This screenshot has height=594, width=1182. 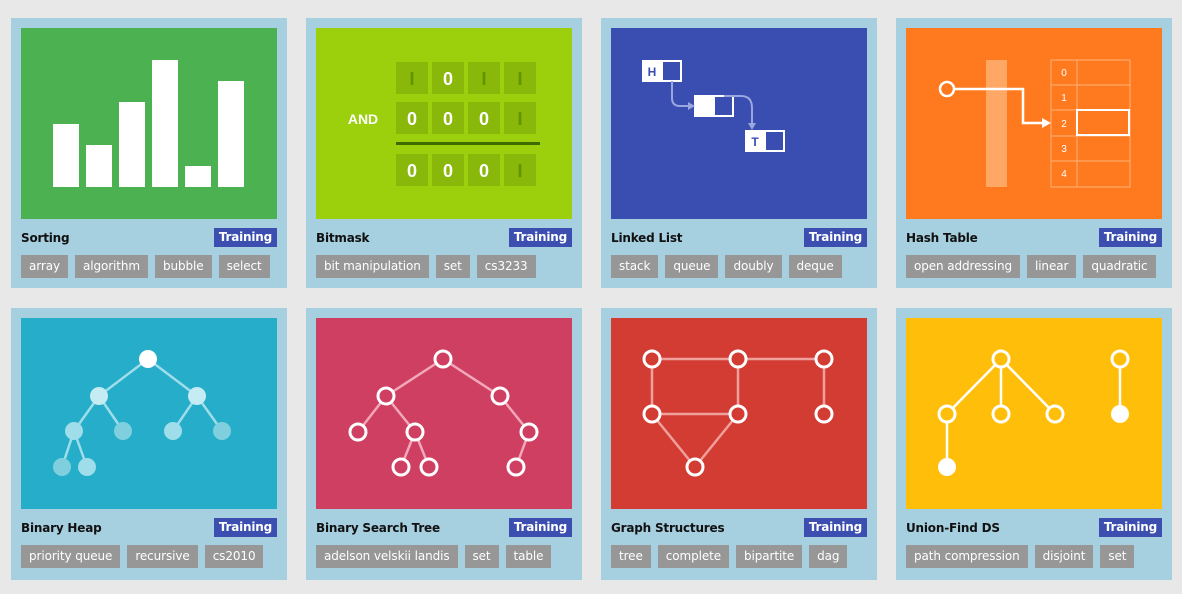 I want to click on hash-index: 4, so click(x=1064, y=174).